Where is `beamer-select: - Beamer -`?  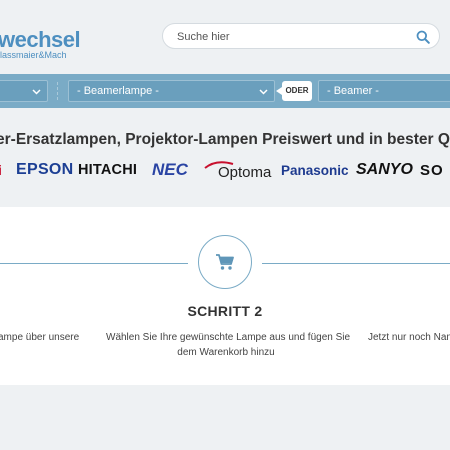
beamer-select: - Beamer - is located at coordinates (384, 91).